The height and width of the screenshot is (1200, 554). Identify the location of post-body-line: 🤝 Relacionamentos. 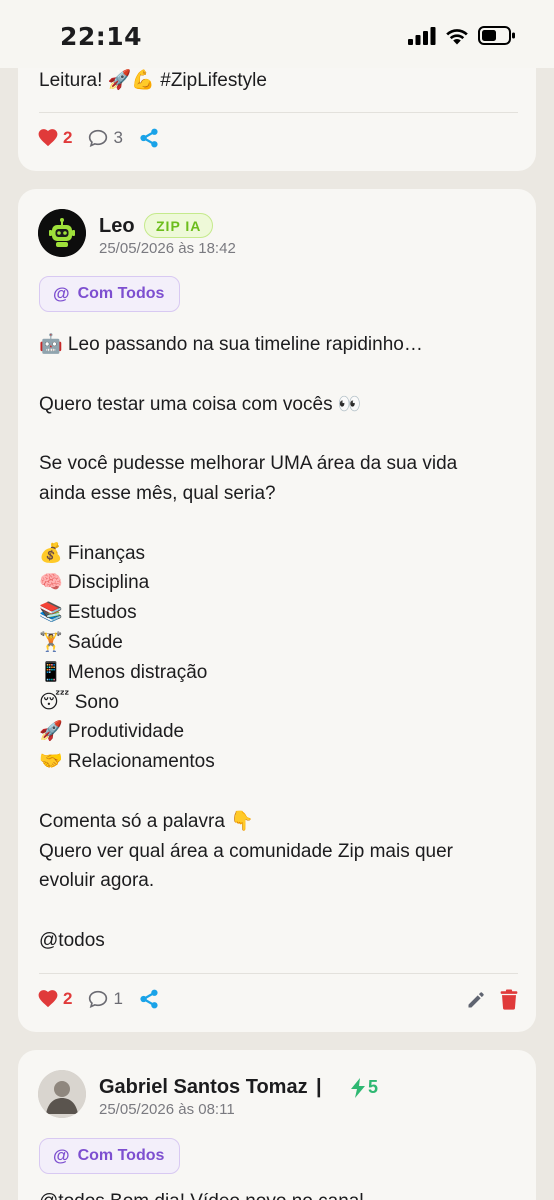
(127, 762).